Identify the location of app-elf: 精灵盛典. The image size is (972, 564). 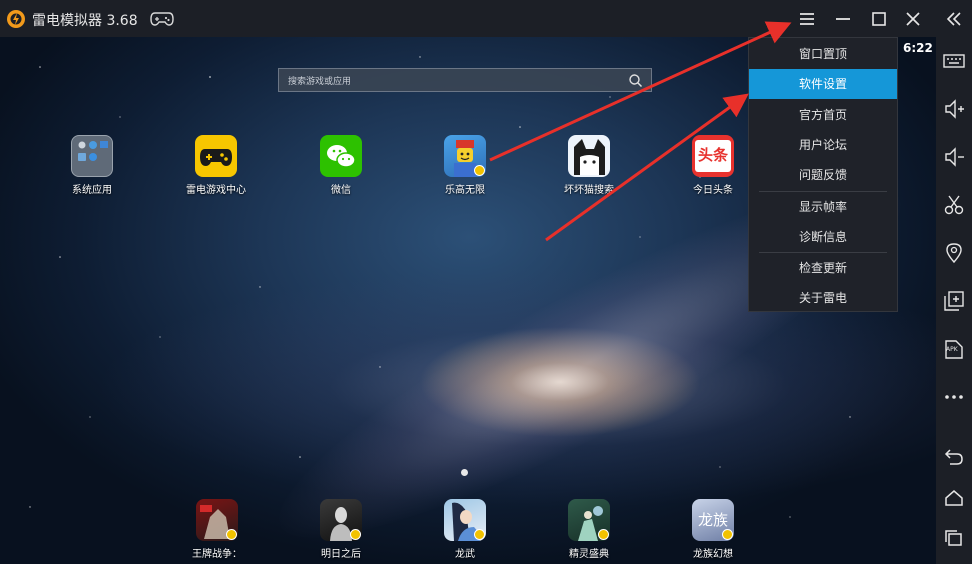
(589, 529).